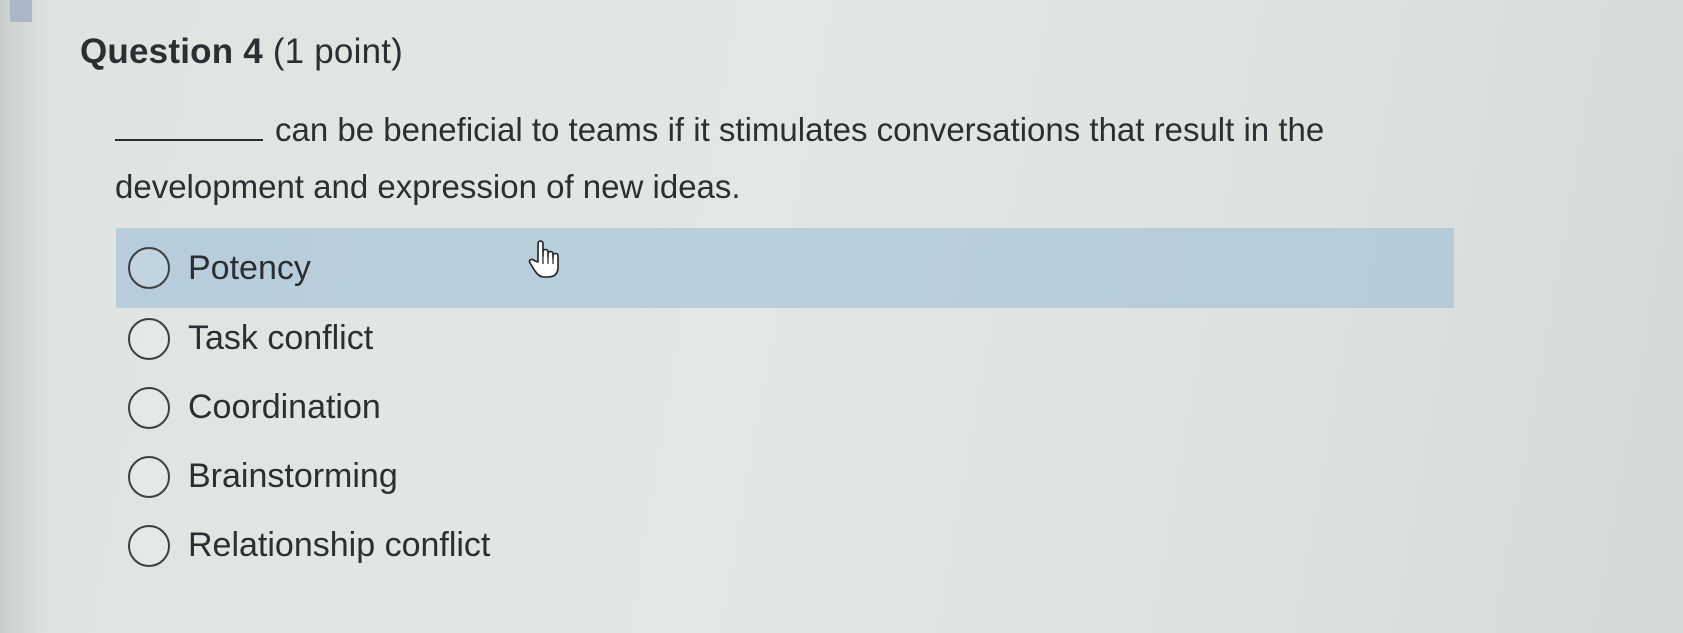 This screenshot has height=633, width=1683. Describe the element at coordinates (26, 316) in the screenshot. I see `left-edge-panel` at that location.